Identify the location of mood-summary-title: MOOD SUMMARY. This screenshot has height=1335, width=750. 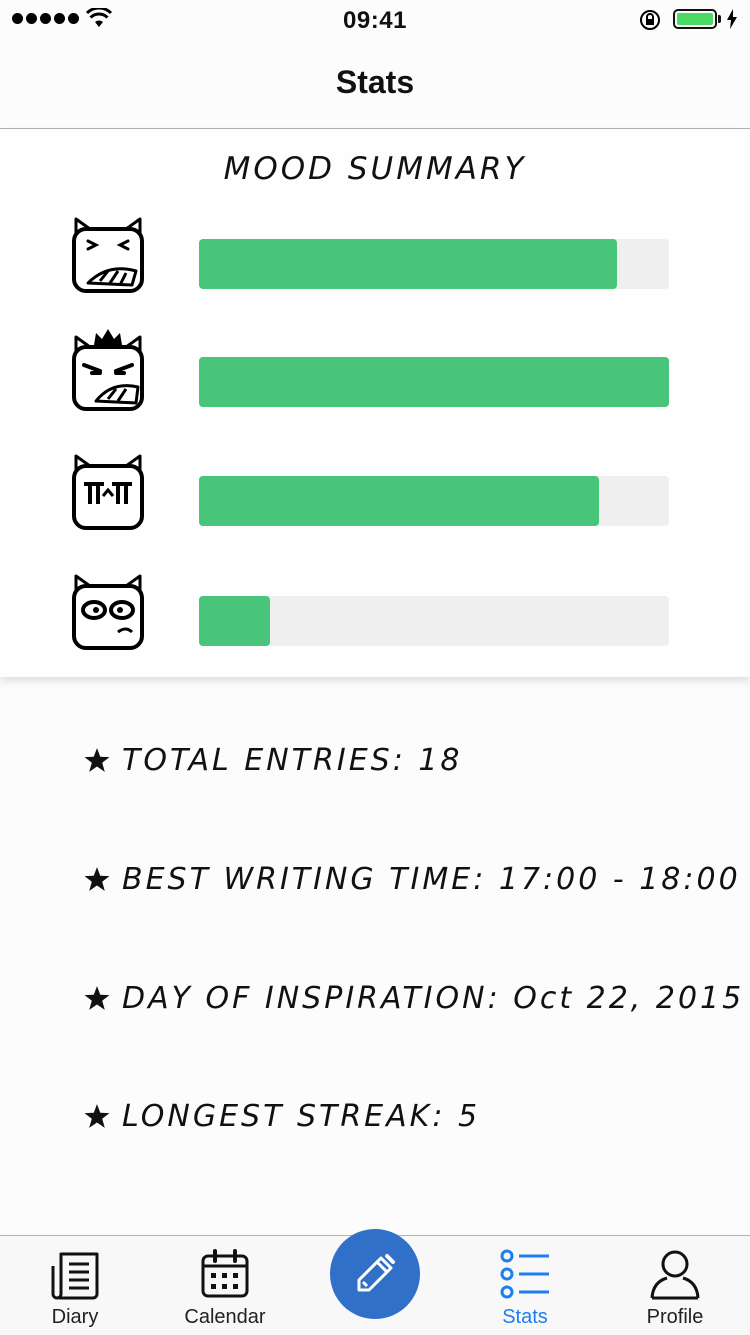
(375, 169).